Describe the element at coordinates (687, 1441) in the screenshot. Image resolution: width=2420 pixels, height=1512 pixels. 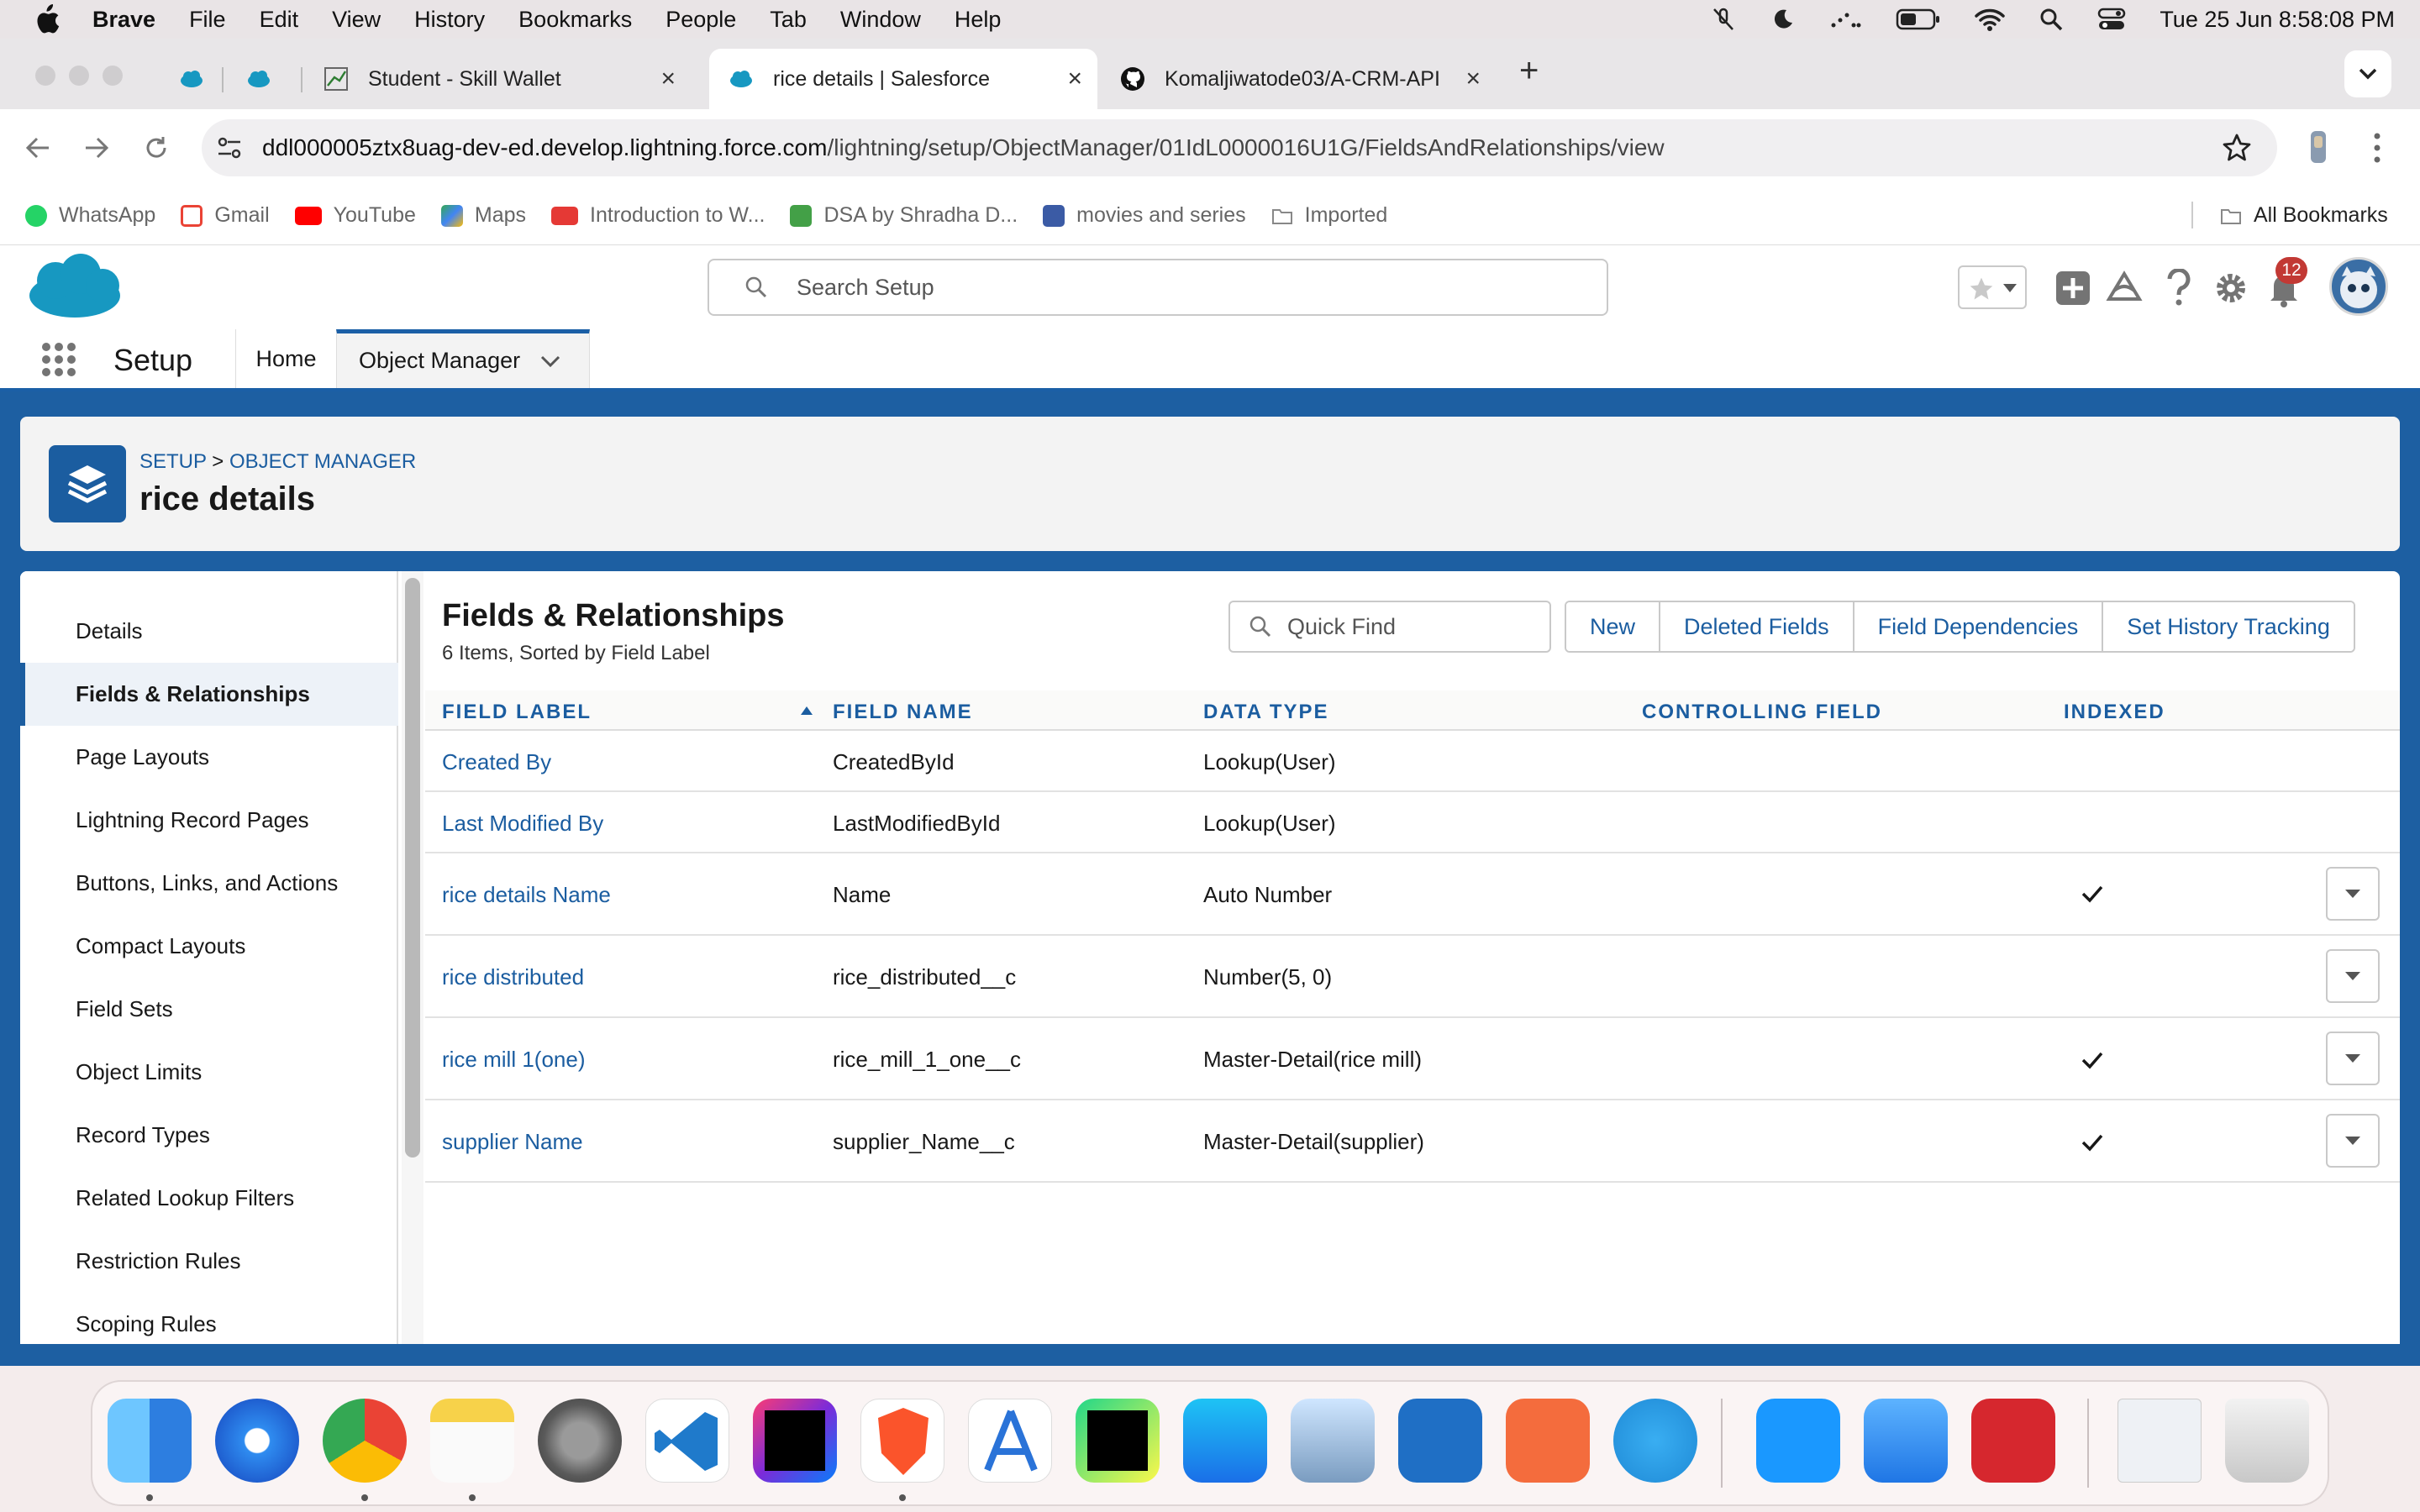
I see `dock-vscode-icon` at that location.